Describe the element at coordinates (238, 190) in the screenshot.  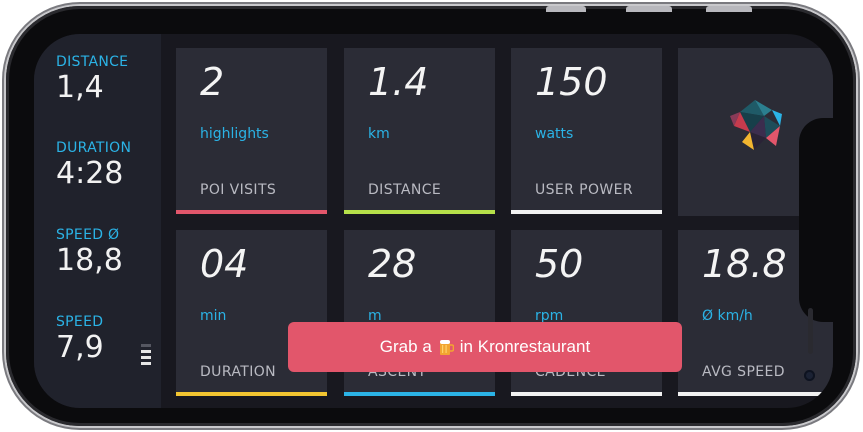
I see `tile-caption: POI VISITS` at that location.